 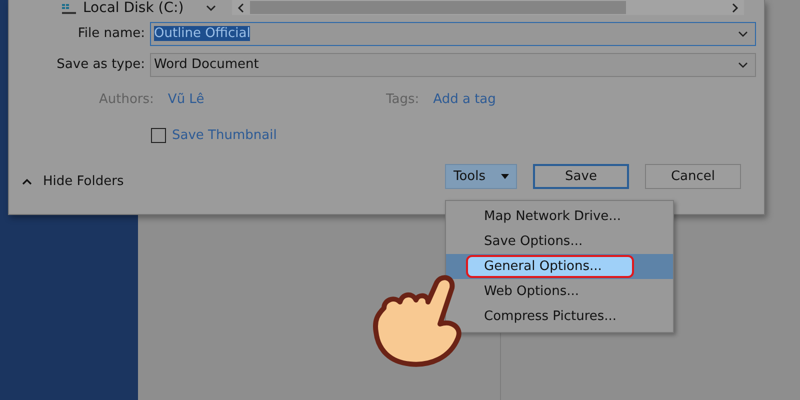 What do you see at coordinates (101, 64) in the screenshot?
I see `field-label: Save as type:` at bounding box center [101, 64].